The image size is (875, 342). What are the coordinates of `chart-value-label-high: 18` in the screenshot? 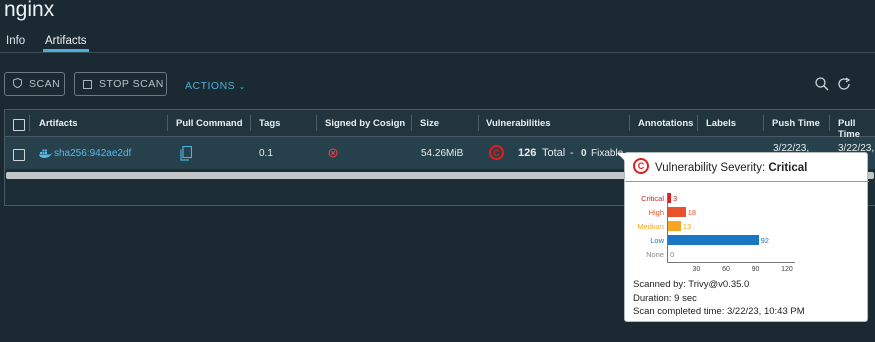 It's located at (692, 212).